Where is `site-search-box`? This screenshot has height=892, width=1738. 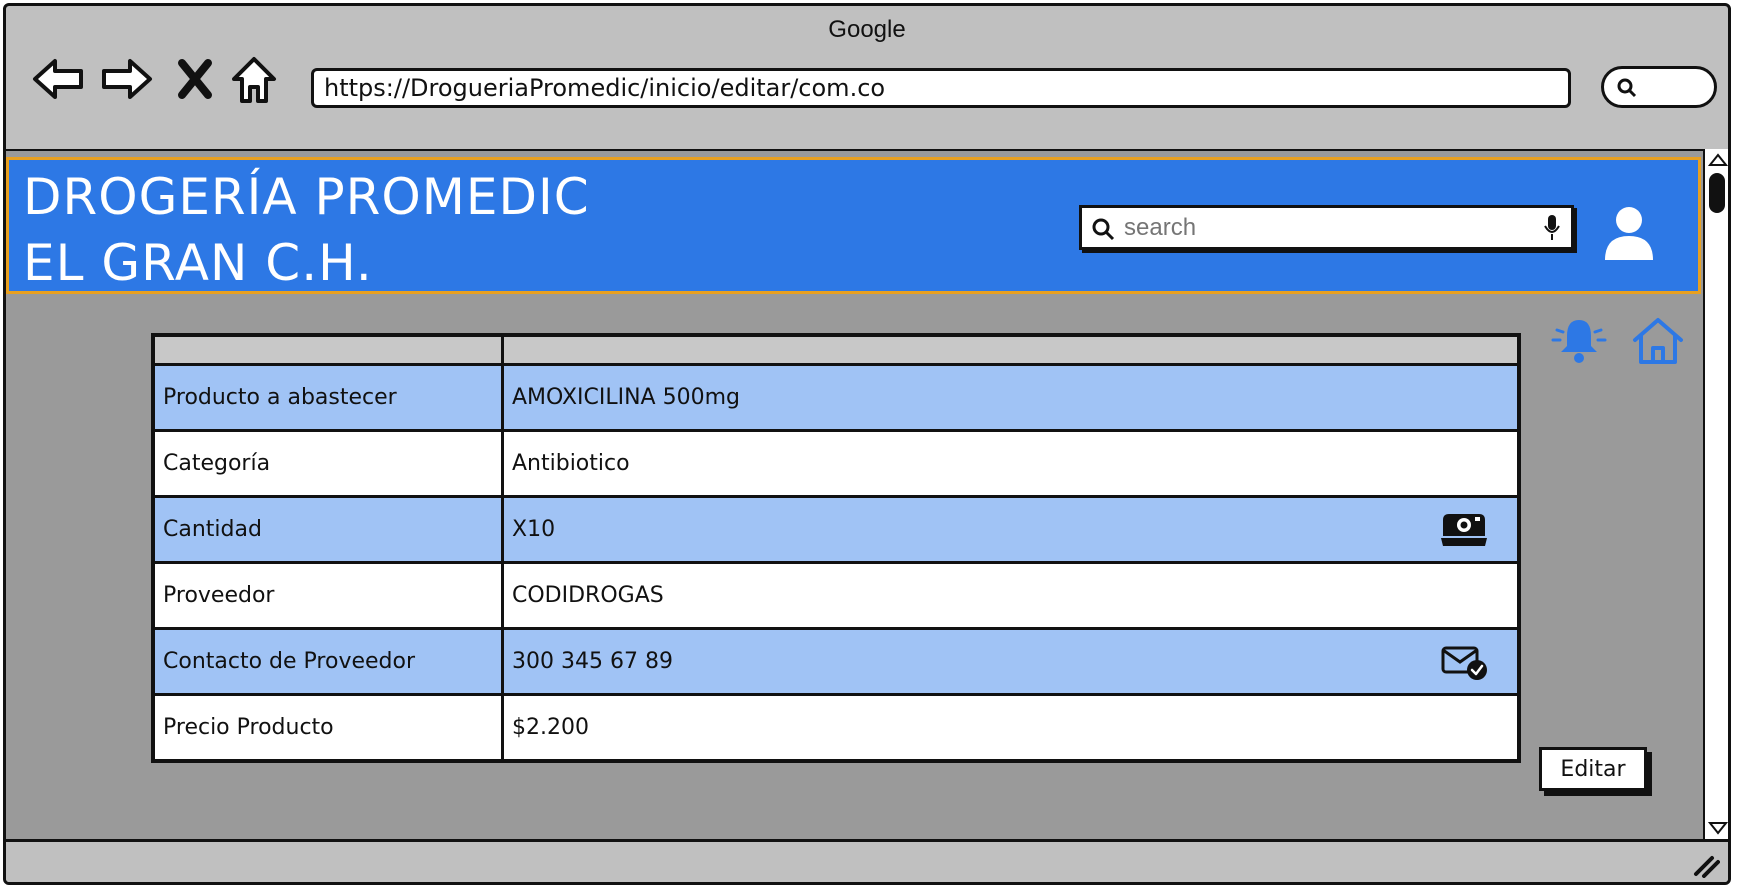
site-search-box is located at coordinates (1326, 227).